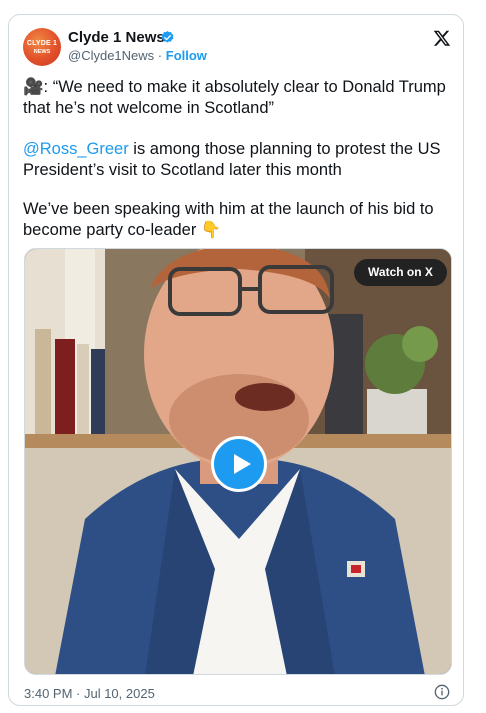 Image resolution: width=486 pixels, height=713 pixels. Describe the element at coordinates (42, 43) in the screenshot. I see `avatar-logo-line1: CLYDE 1` at that location.